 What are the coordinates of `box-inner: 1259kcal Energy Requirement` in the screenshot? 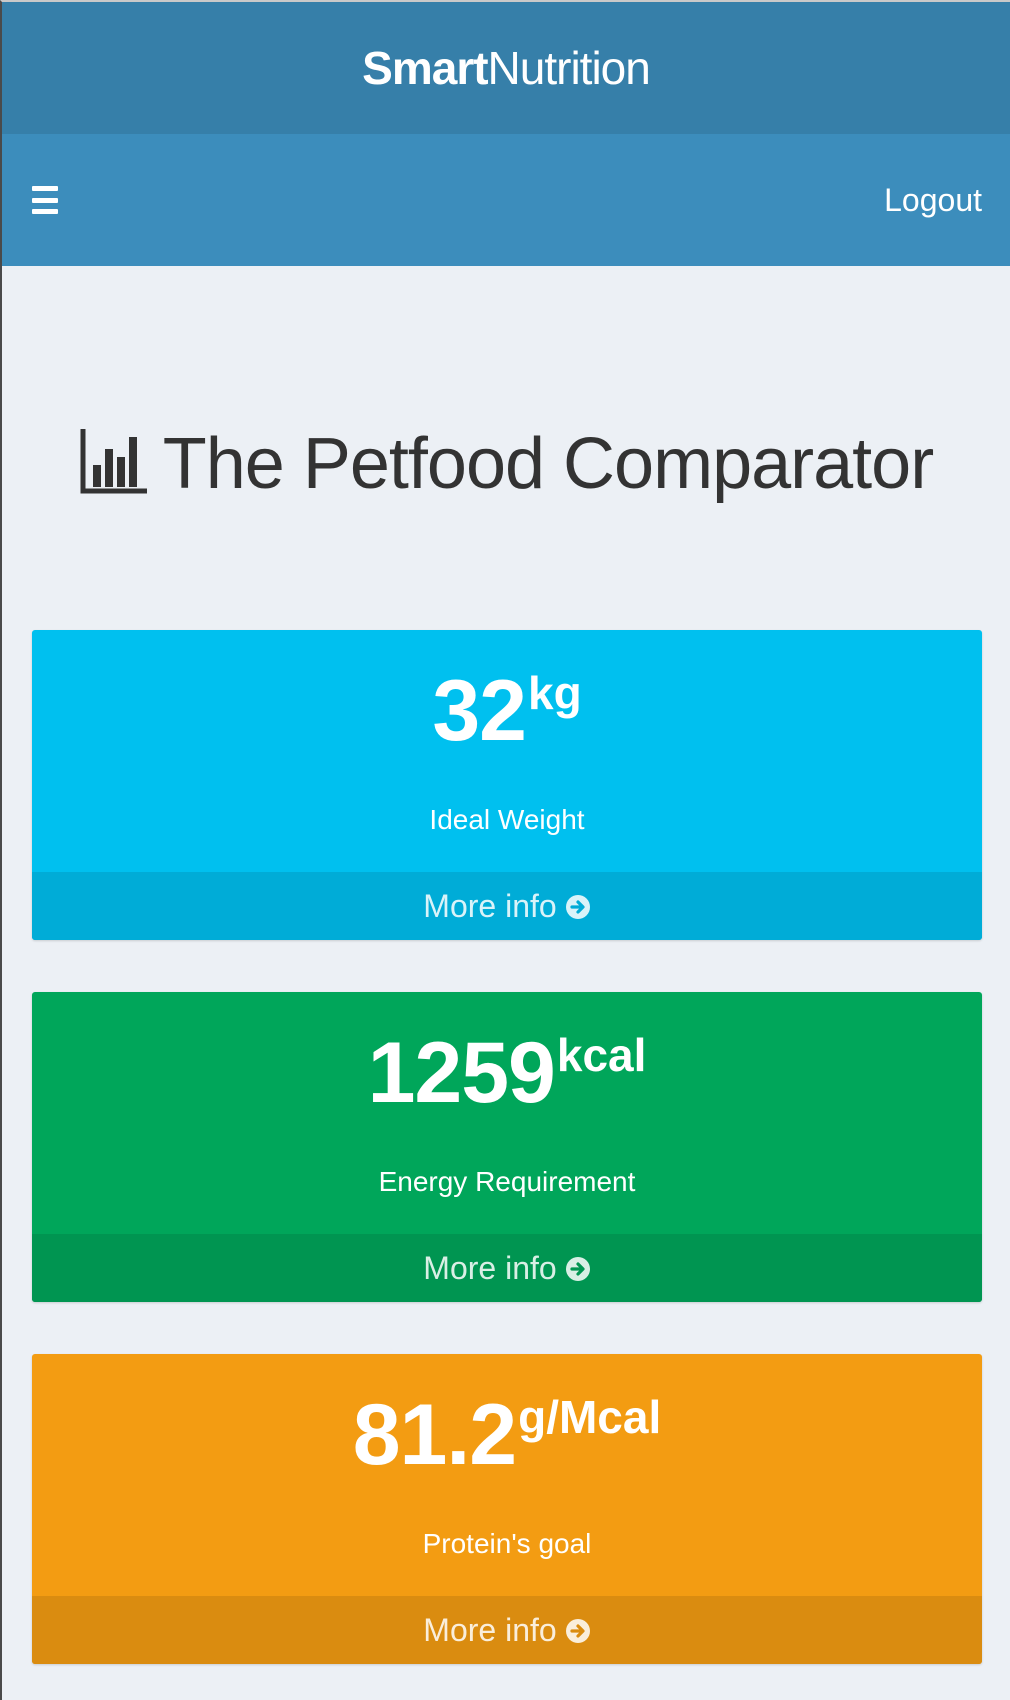 It's located at (507, 1113).